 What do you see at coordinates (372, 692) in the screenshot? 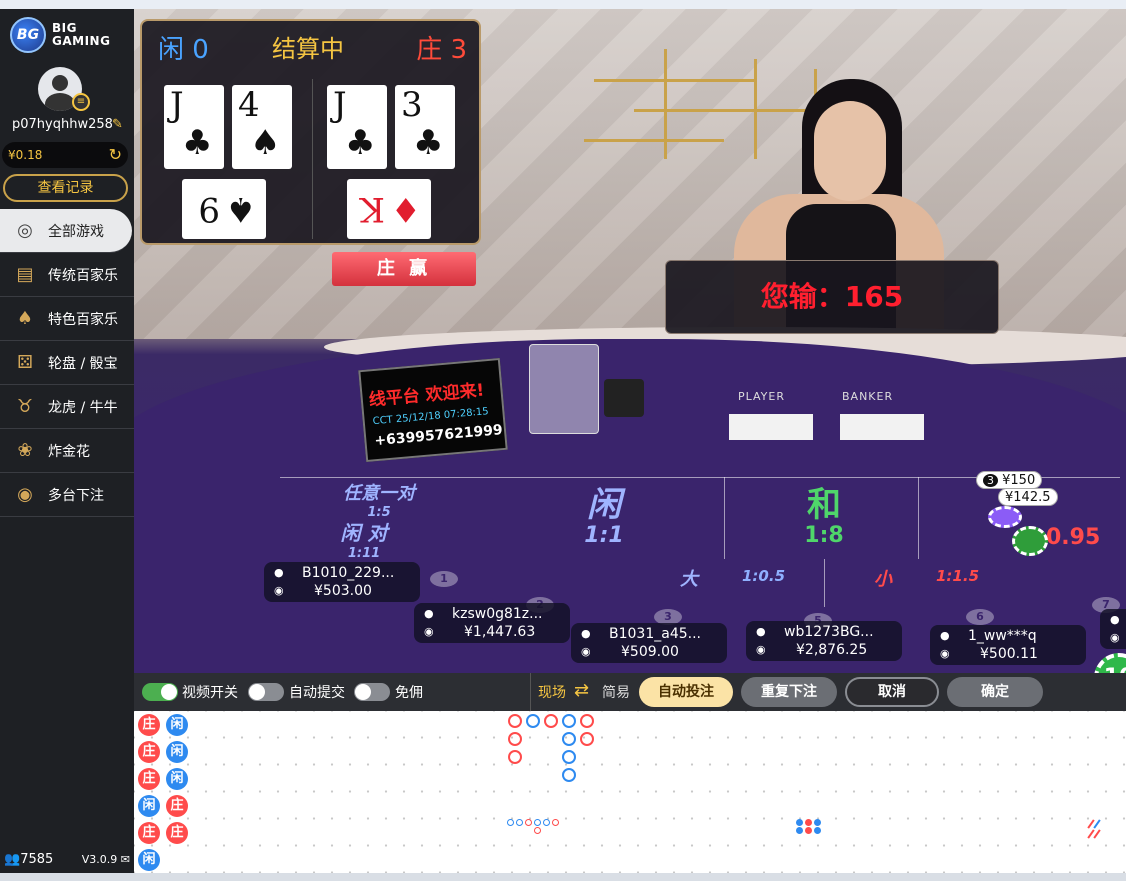
I see `commission-free-toggle` at bounding box center [372, 692].